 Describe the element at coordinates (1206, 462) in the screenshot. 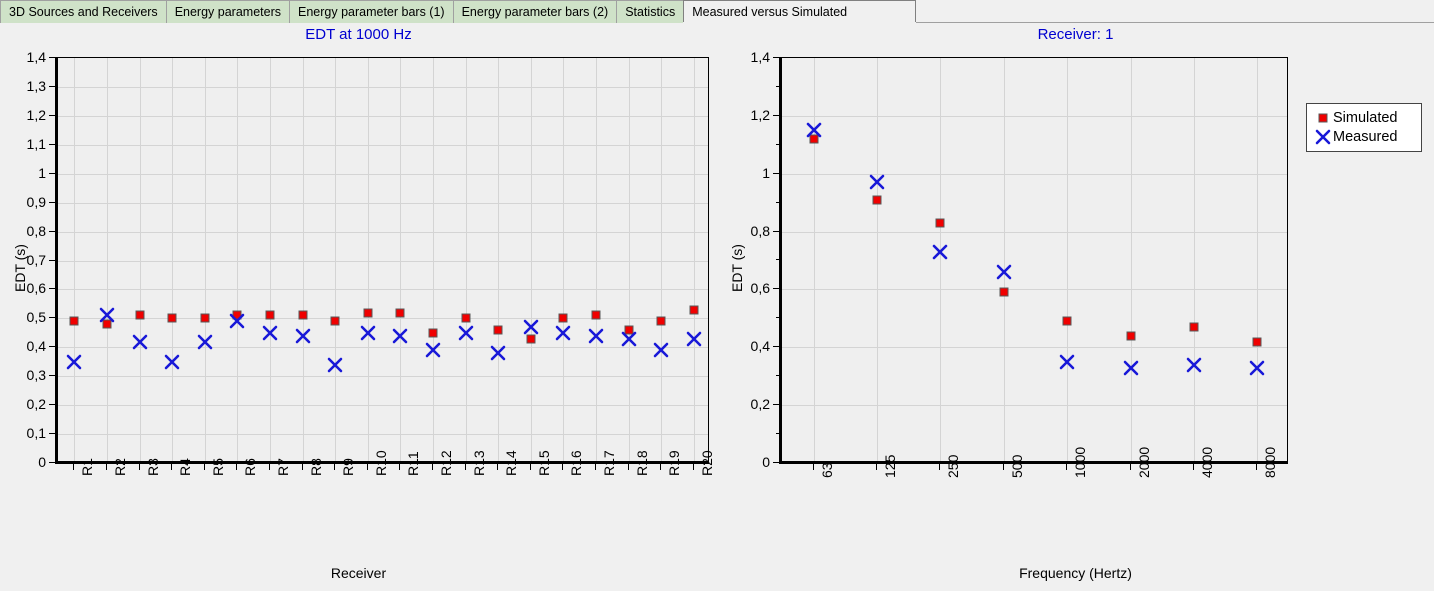

I see `x-axis-tick-label: 4000` at that location.